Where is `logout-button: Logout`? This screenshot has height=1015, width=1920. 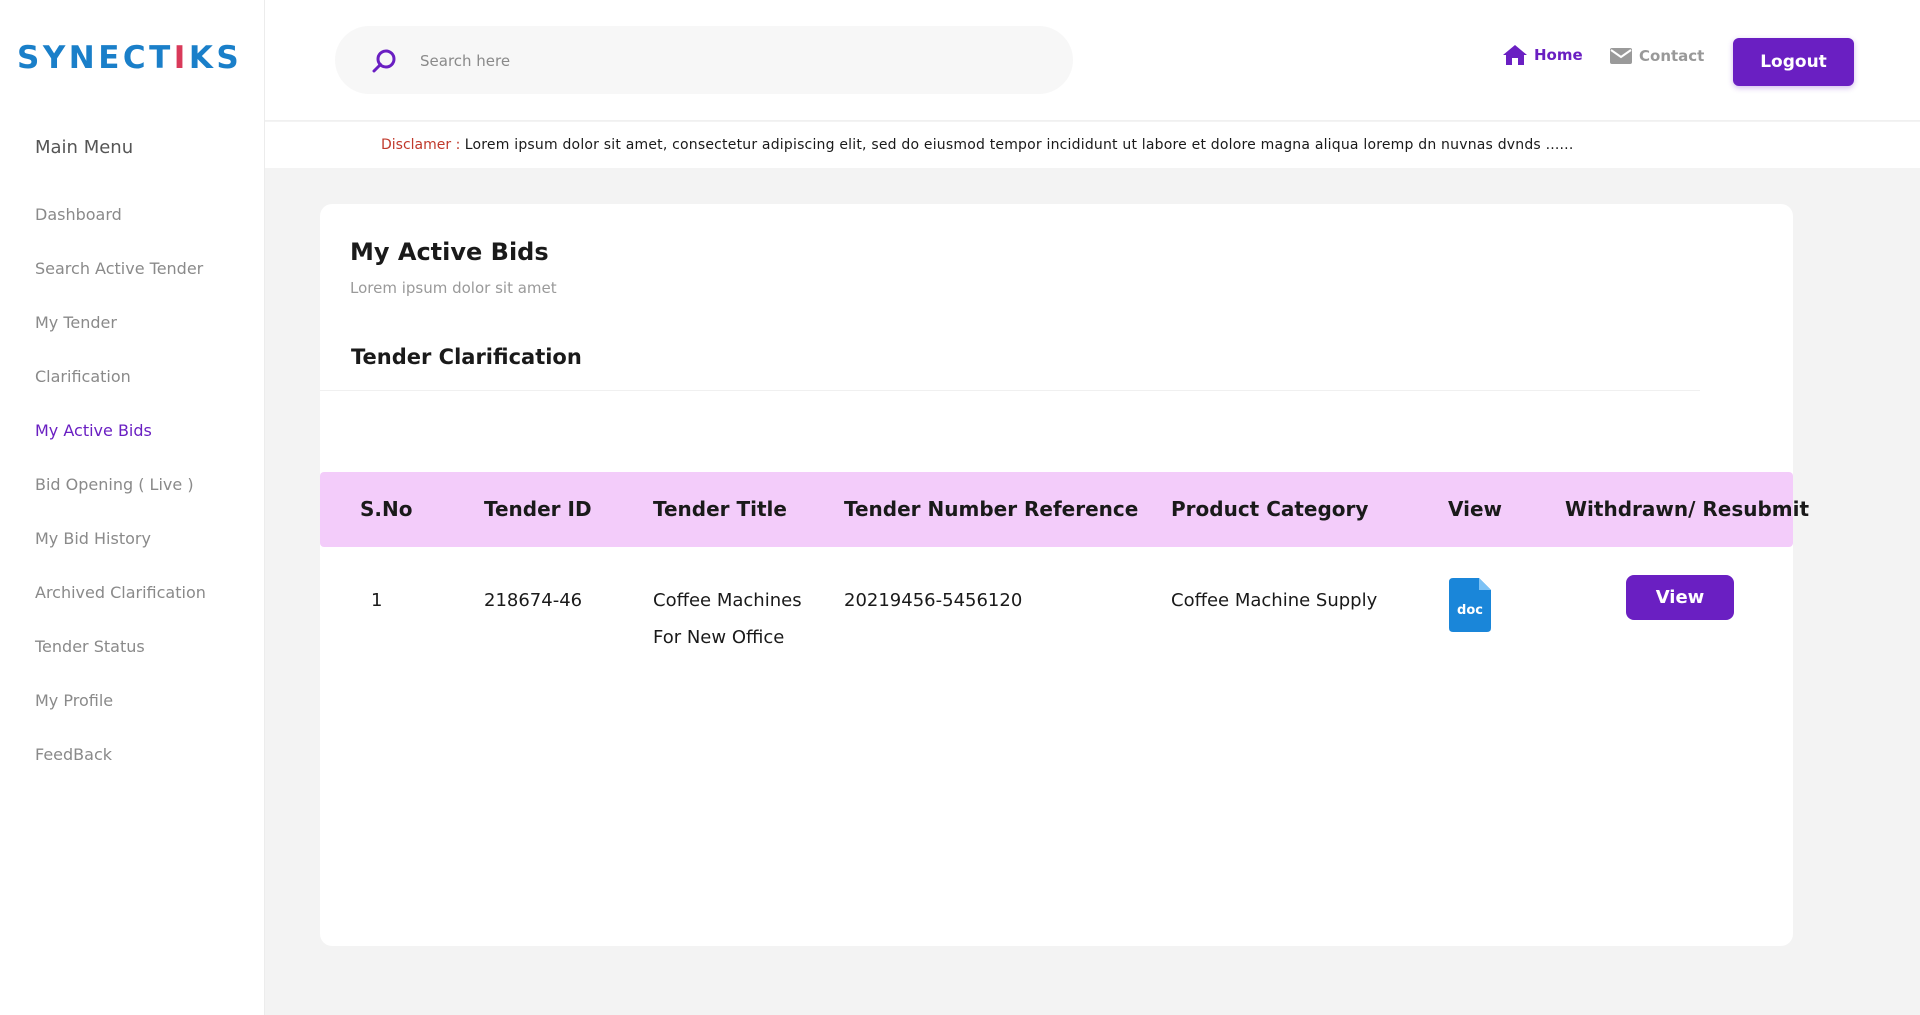
logout-button: Logout is located at coordinates (1793, 62).